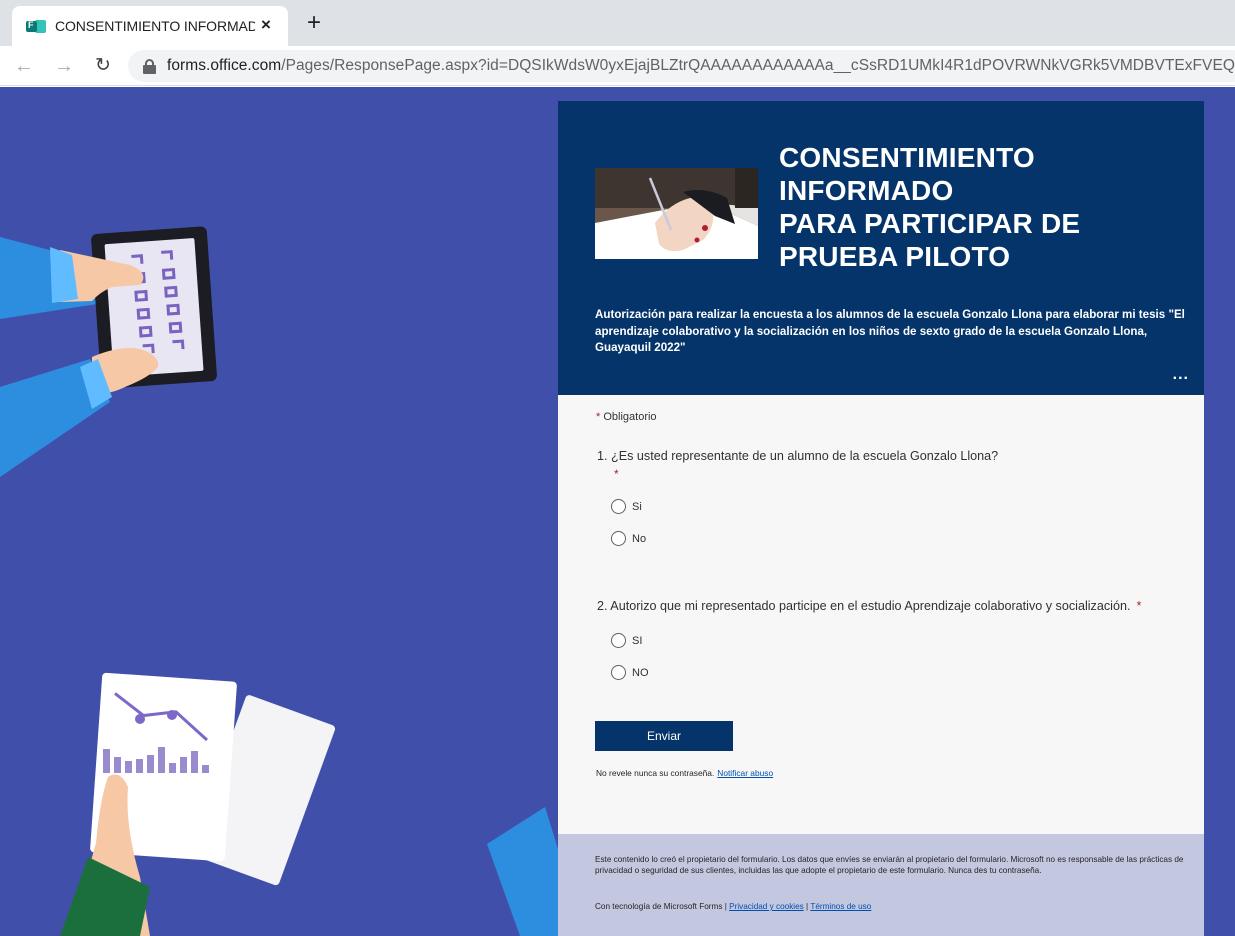 The height and width of the screenshot is (936, 1235). I want to click on question-2-option-no: NO, so click(630, 672).